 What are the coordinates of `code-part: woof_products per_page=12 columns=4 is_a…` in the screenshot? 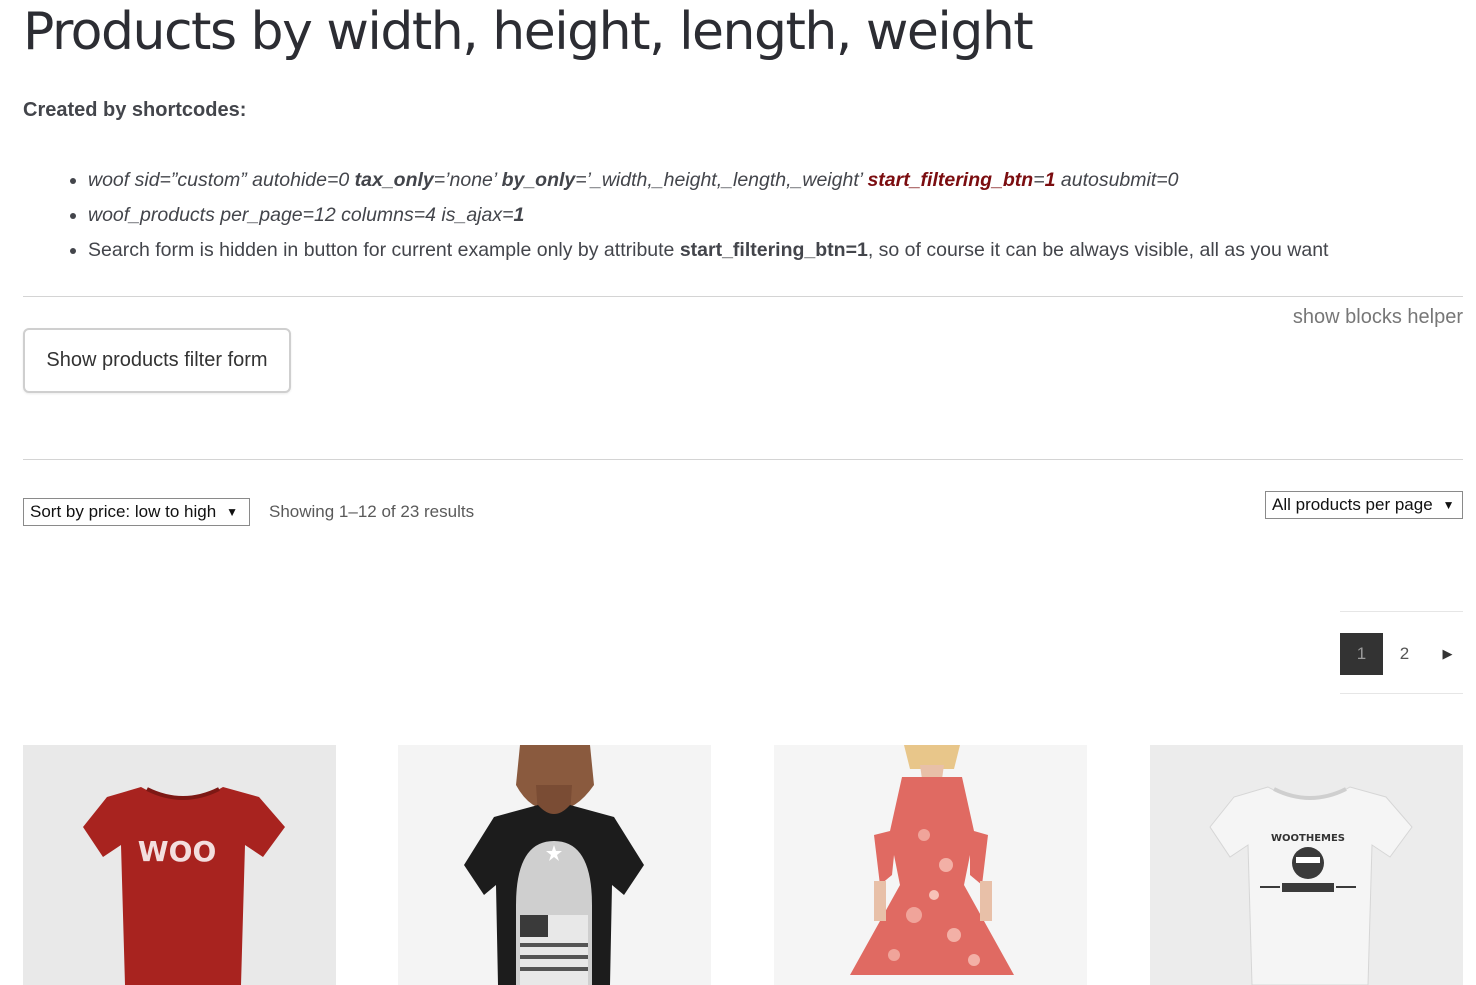 It's located at (301, 215).